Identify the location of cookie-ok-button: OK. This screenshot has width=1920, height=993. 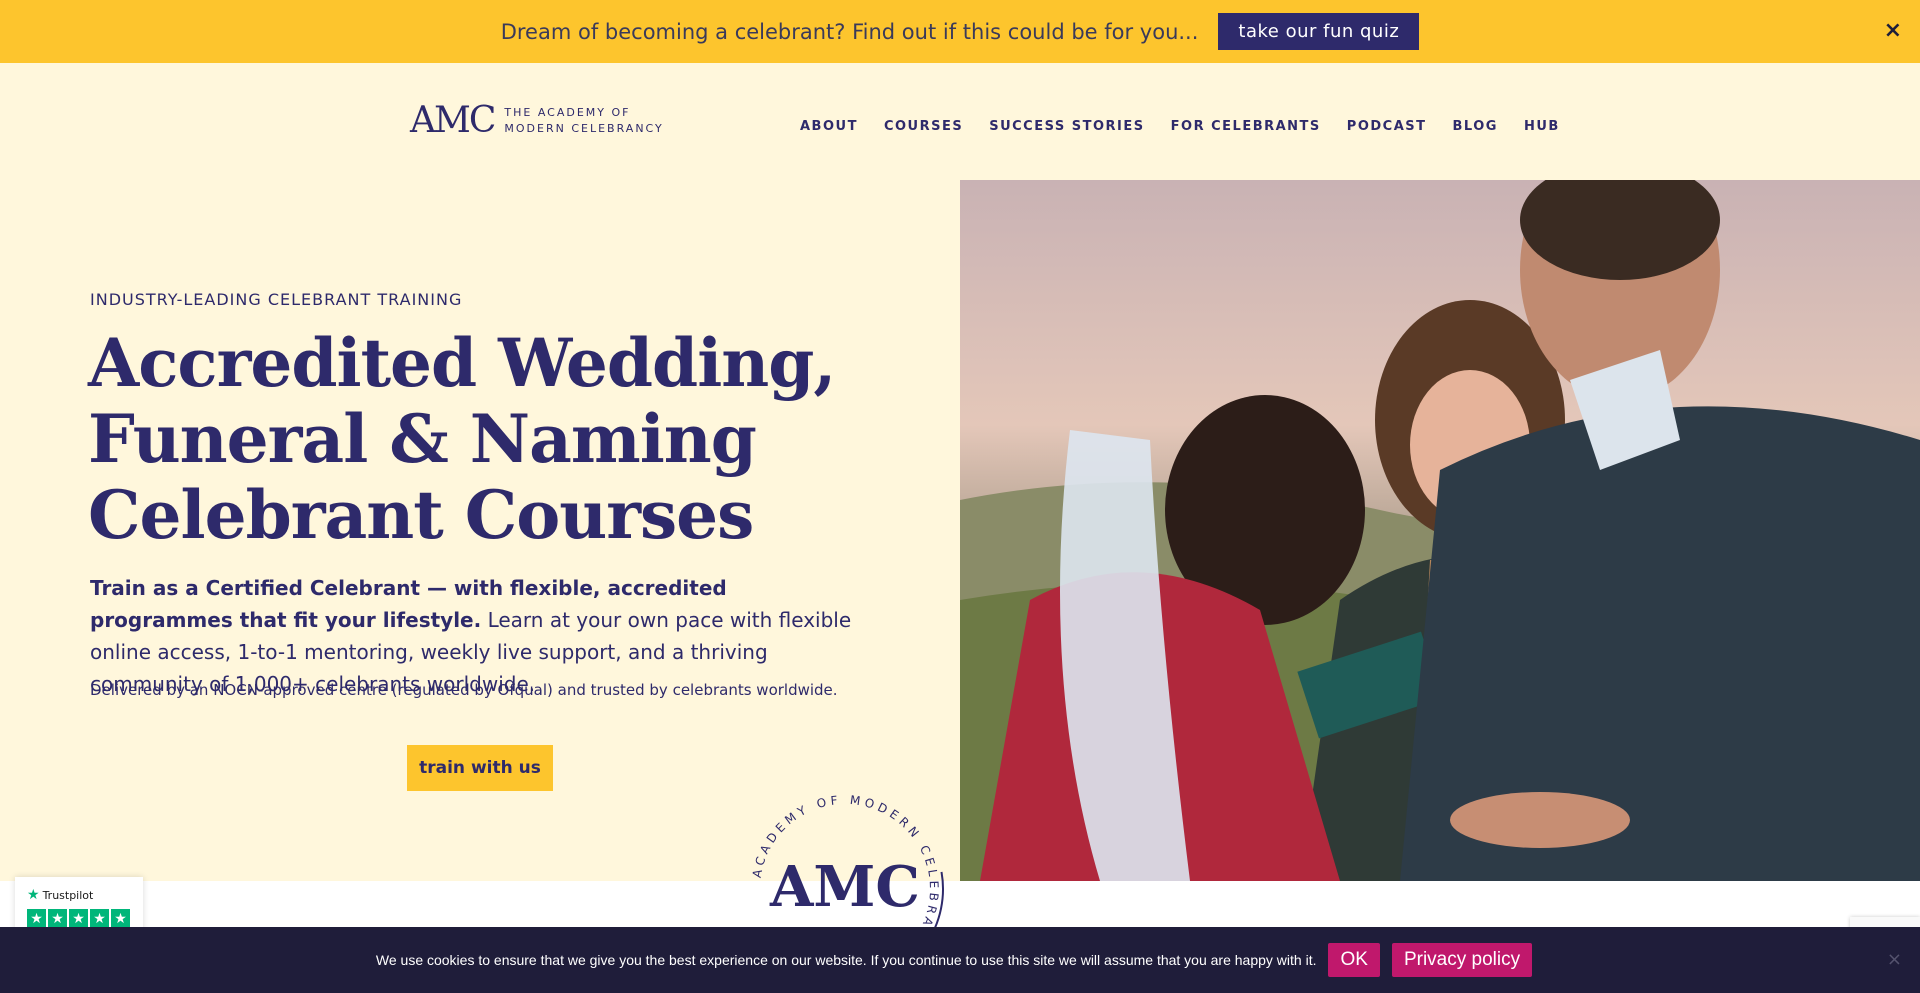
(1354, 960).